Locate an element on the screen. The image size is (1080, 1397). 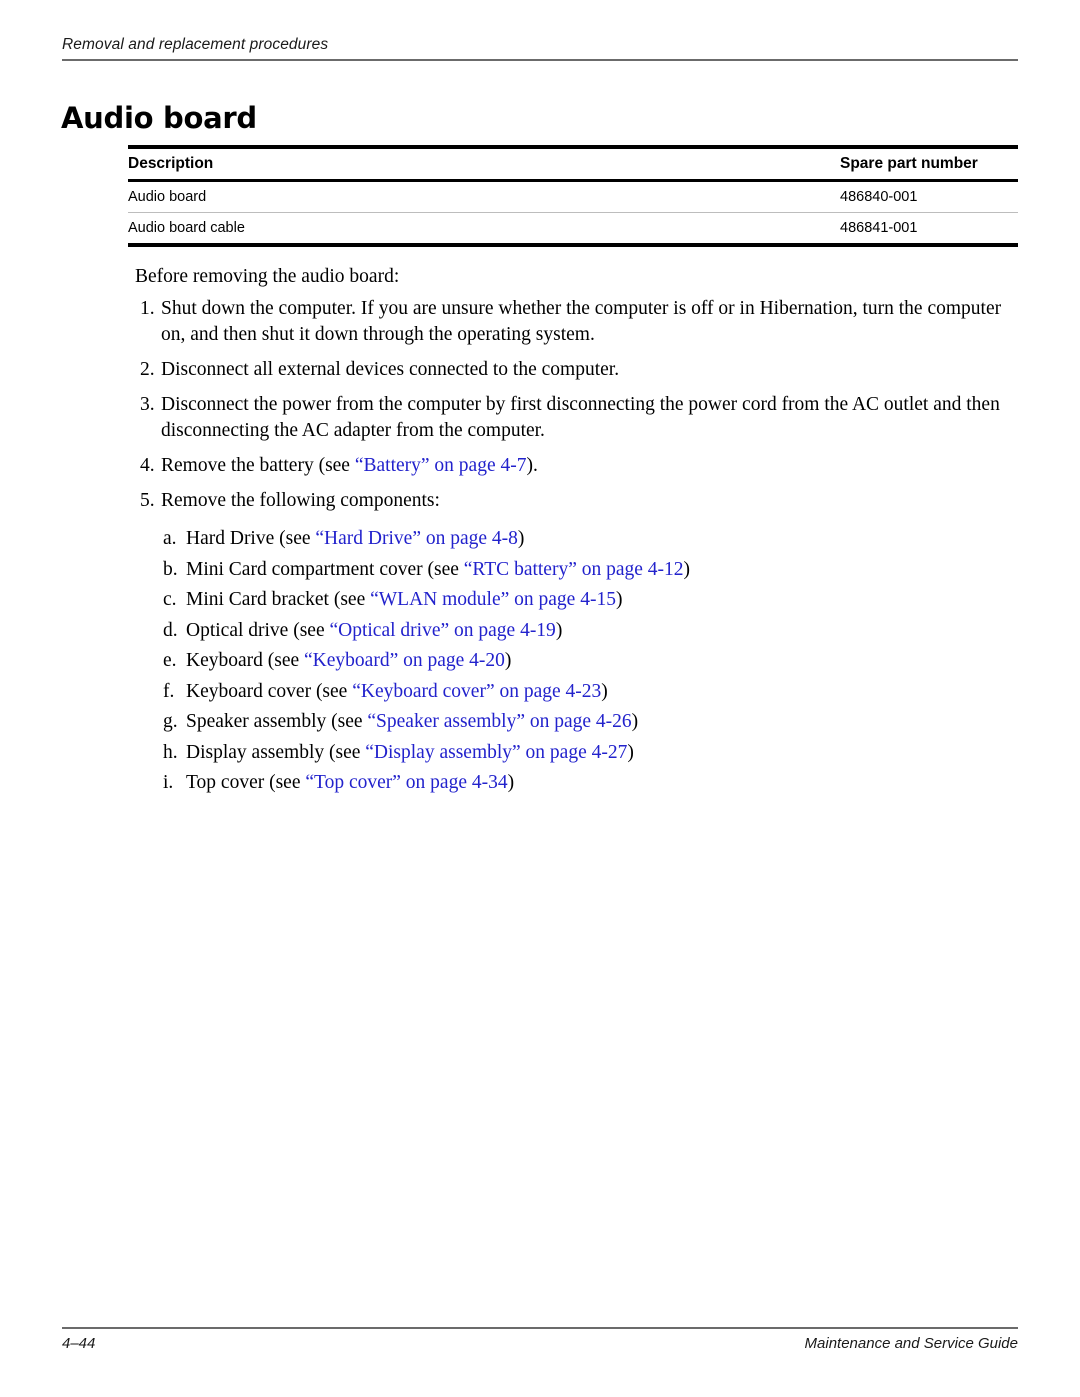
step-marker: 4. is located at coordinates (147, 465).